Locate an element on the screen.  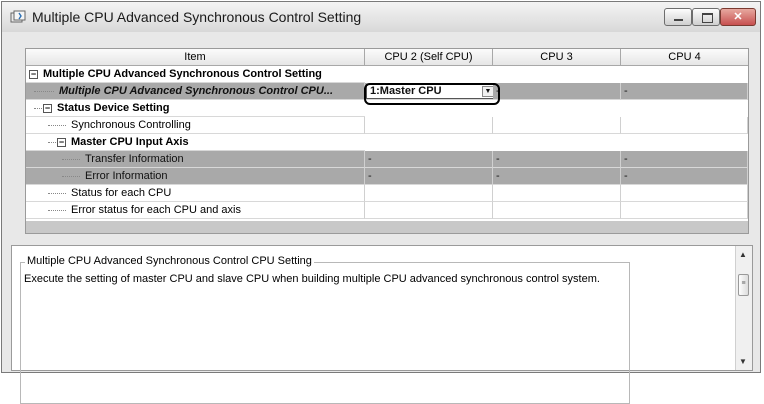
table-row: Transfer Information - - - is located at coordinates (387, 159).